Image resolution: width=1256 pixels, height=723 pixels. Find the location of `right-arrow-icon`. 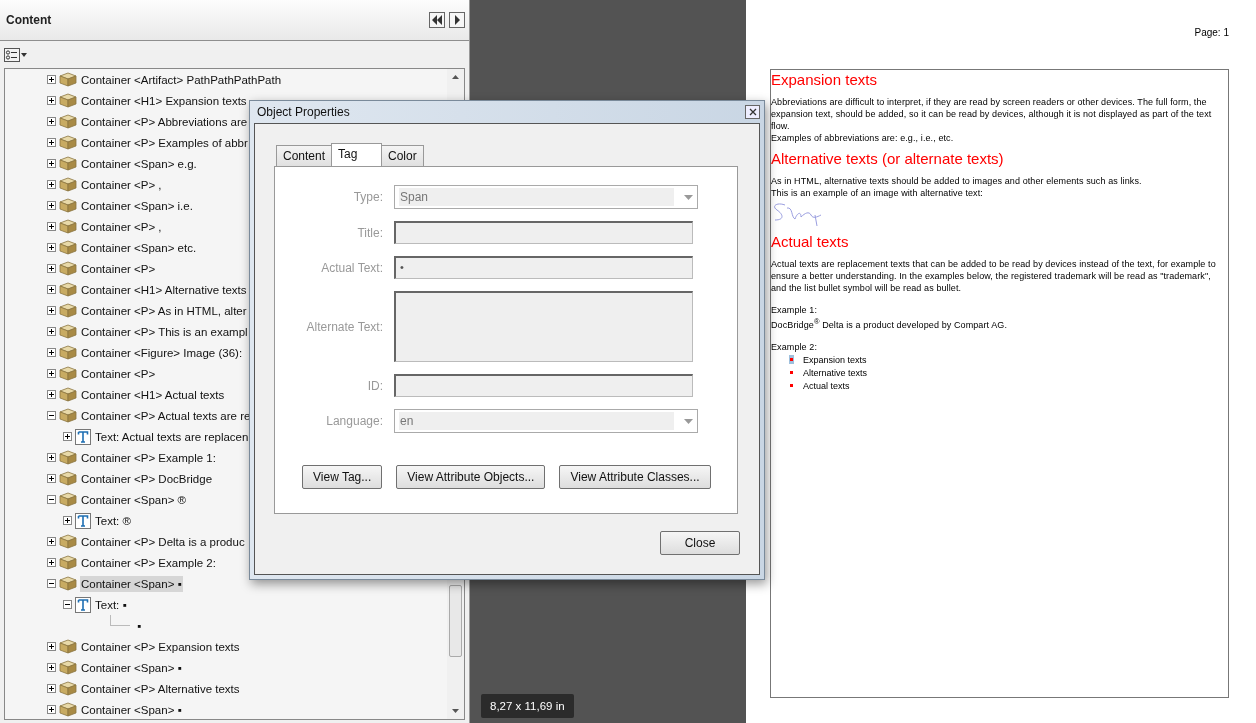

right-arrow-icon is located at coordinates (457, 20).